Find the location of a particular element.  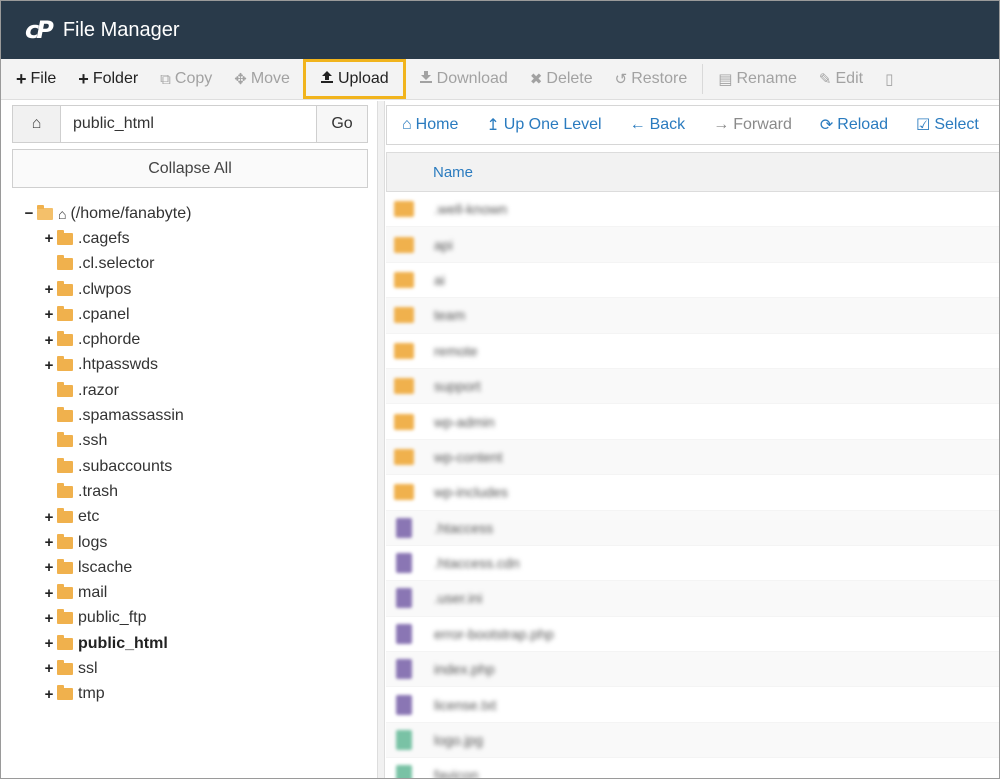

more-toolbar-icon: ▯ is located at coordinates (891, 79).